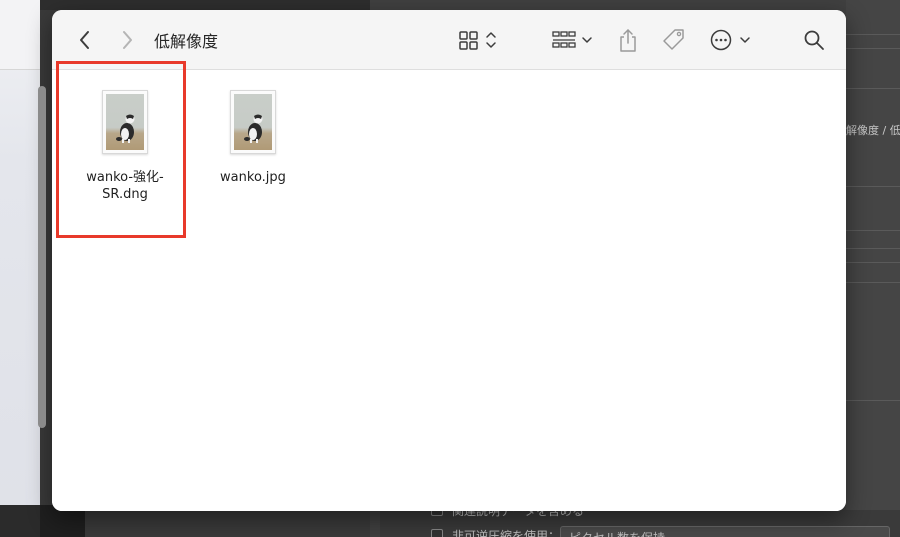  I want to click on grid-view-icon, so click(477, 40).